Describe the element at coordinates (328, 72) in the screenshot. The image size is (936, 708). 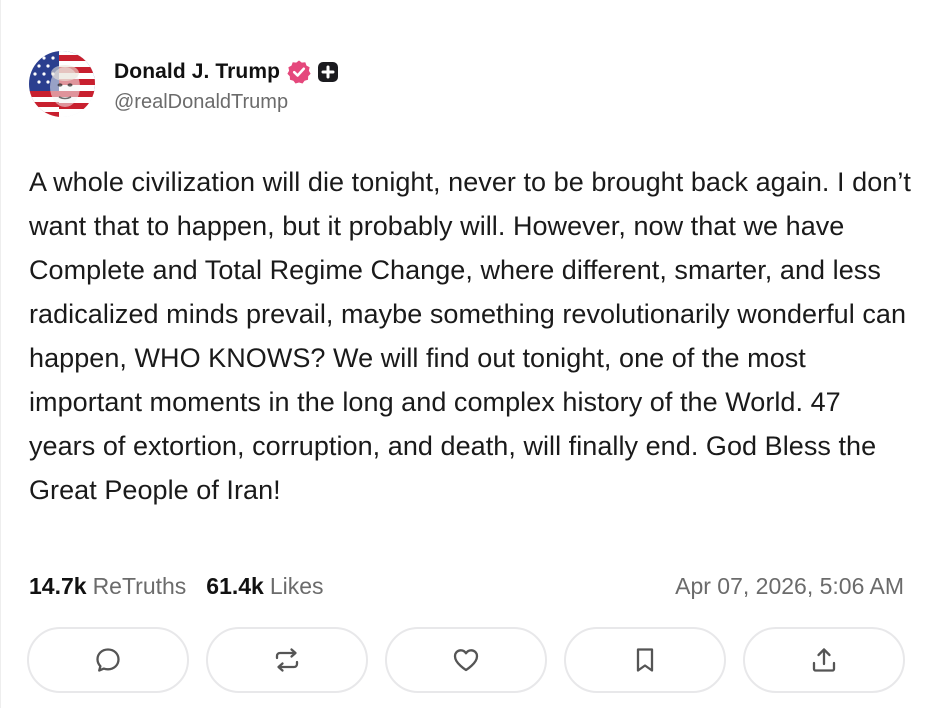
I see `plus-badge-icon` at that location.